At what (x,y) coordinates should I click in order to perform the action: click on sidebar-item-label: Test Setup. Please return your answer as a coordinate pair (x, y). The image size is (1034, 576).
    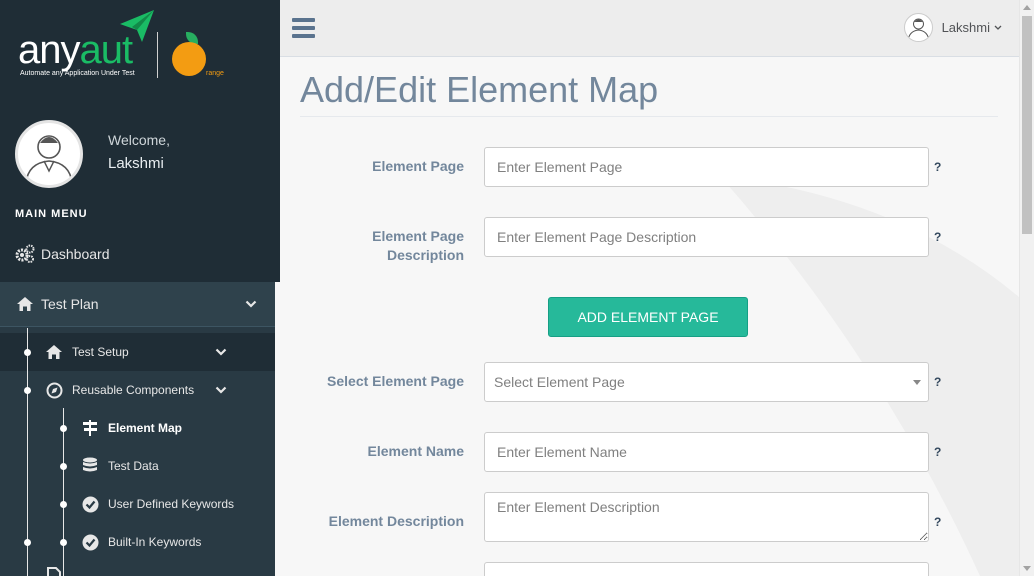
    Looking at the image, I should click on (100, 352).